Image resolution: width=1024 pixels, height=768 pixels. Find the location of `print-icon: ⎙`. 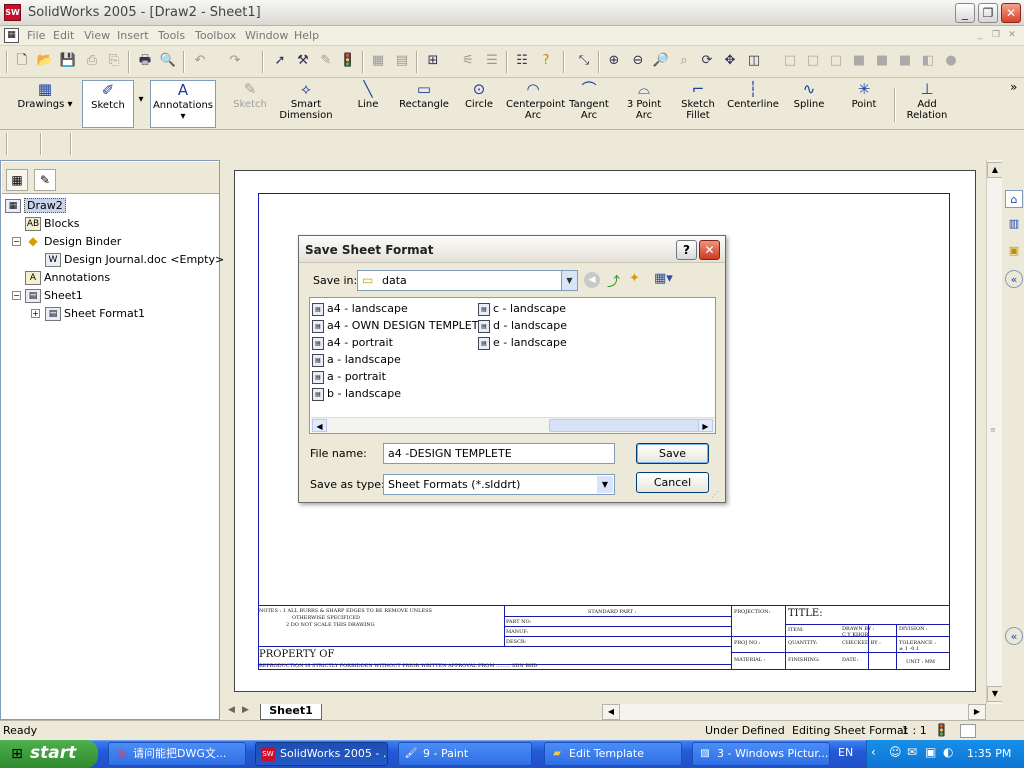

print-icon: ⎙ is located at coordinates (92, 61).